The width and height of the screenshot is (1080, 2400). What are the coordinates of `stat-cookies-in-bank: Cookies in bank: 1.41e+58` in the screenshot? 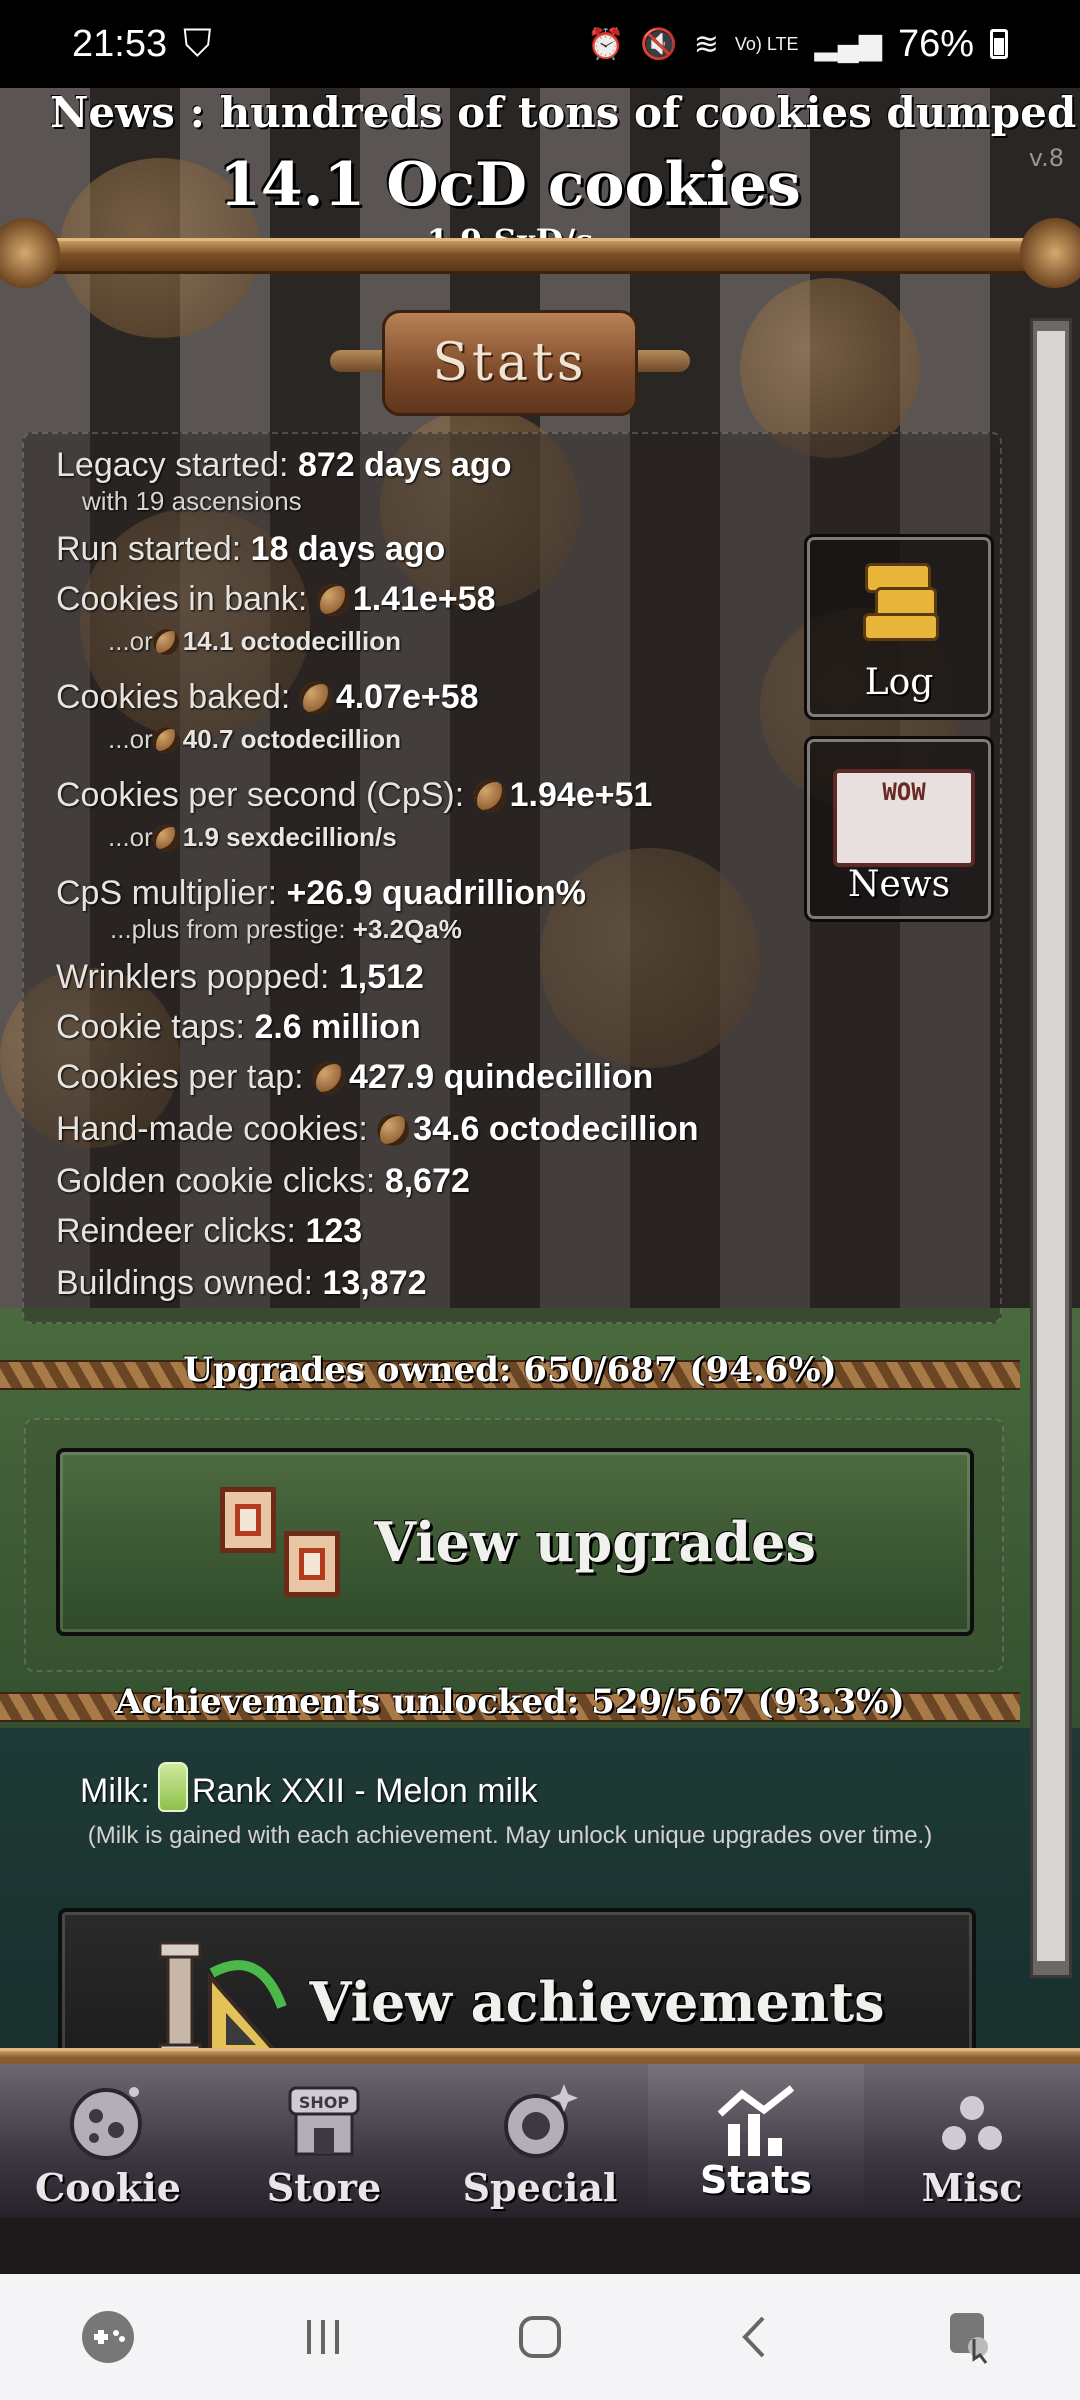 It's located at (276, 599).